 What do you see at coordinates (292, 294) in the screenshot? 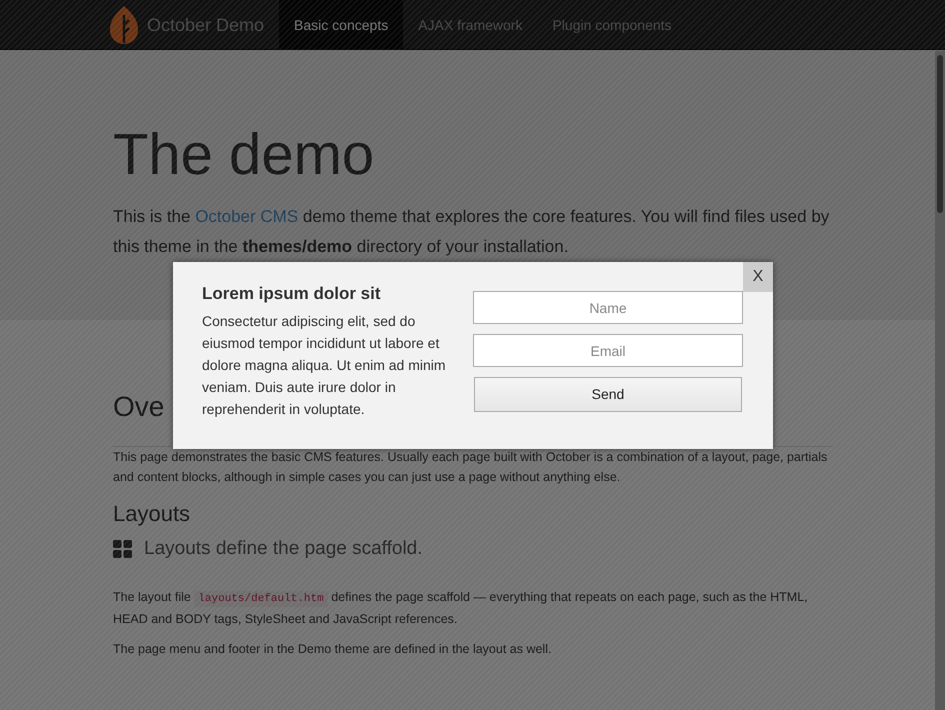
I see `modal-title: Lorem ipsum dolor sit` at bounding box center [292, 294].